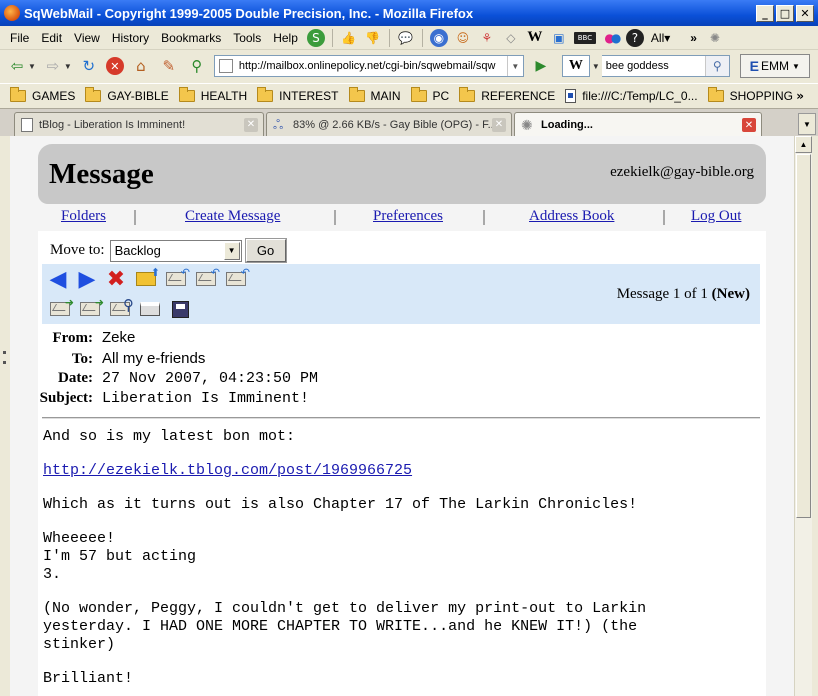  What do you see at coordinates (87, 279) in the screenshot?
I see `next-message-icon: ▶` at bounding box center [87, 279].